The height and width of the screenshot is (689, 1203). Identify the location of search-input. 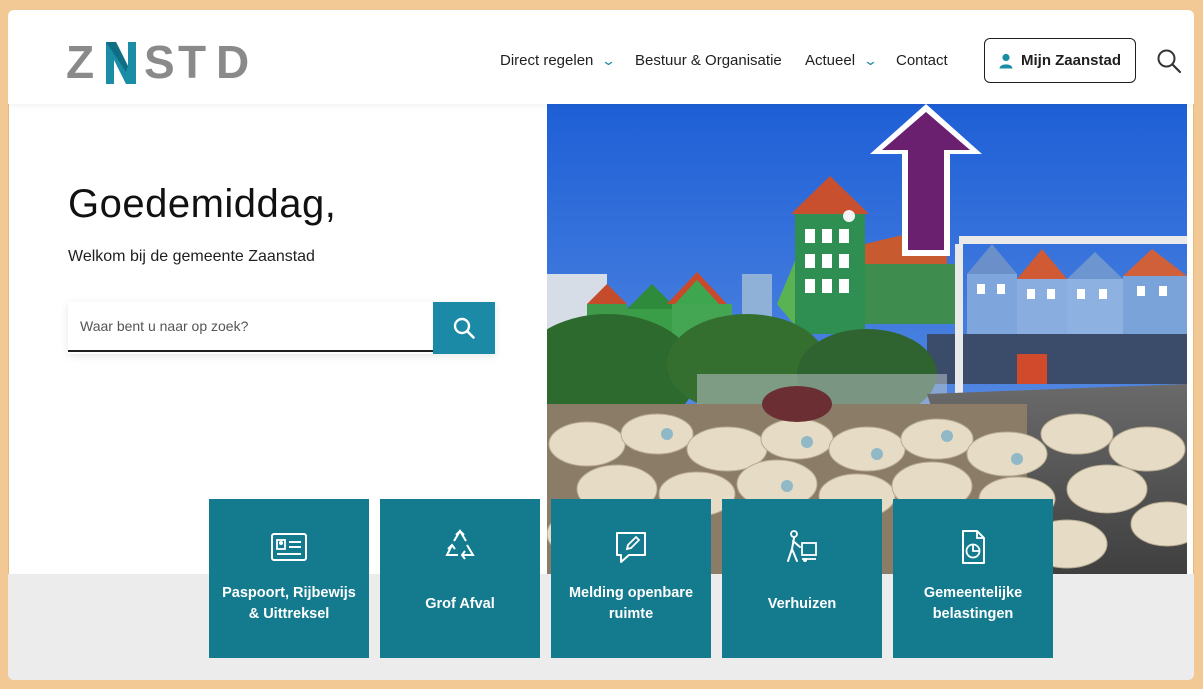
(250, 327).